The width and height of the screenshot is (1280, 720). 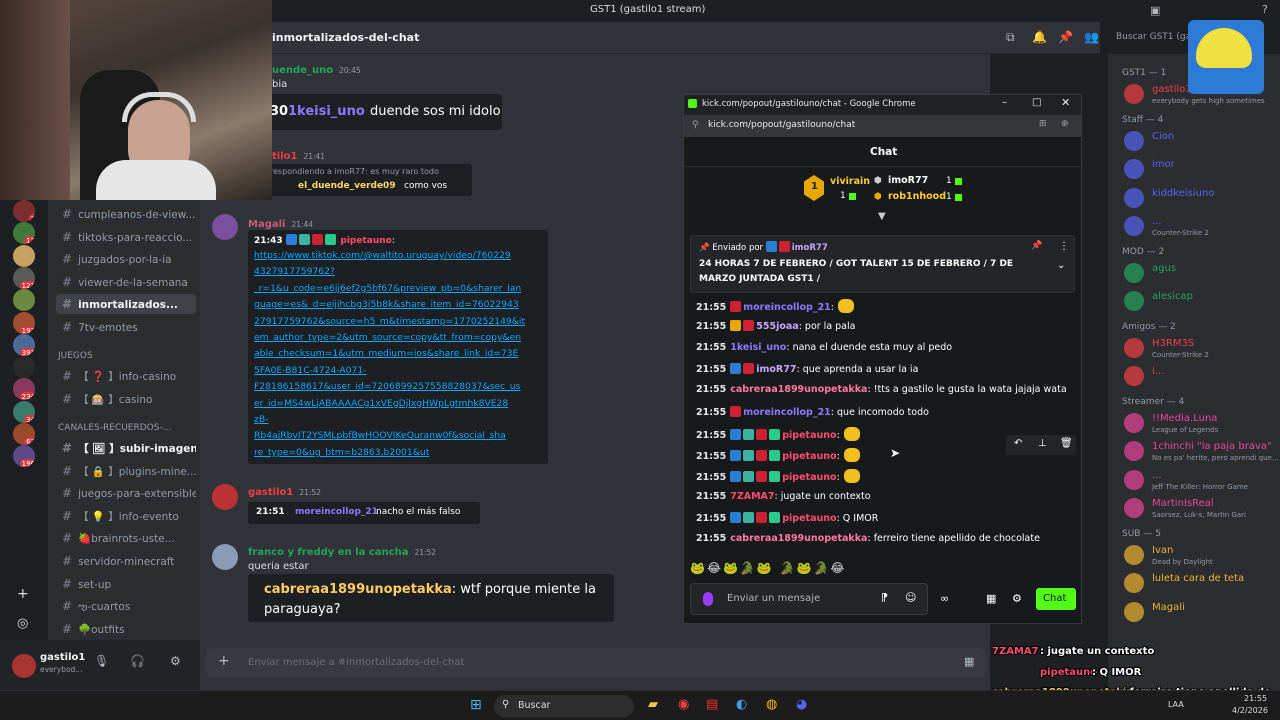 What do you see at coordinates (1196, 424) in the screenshot?
I see `member-item: !!Media.Luna League of Legends` at bounding box center [1196, 424].